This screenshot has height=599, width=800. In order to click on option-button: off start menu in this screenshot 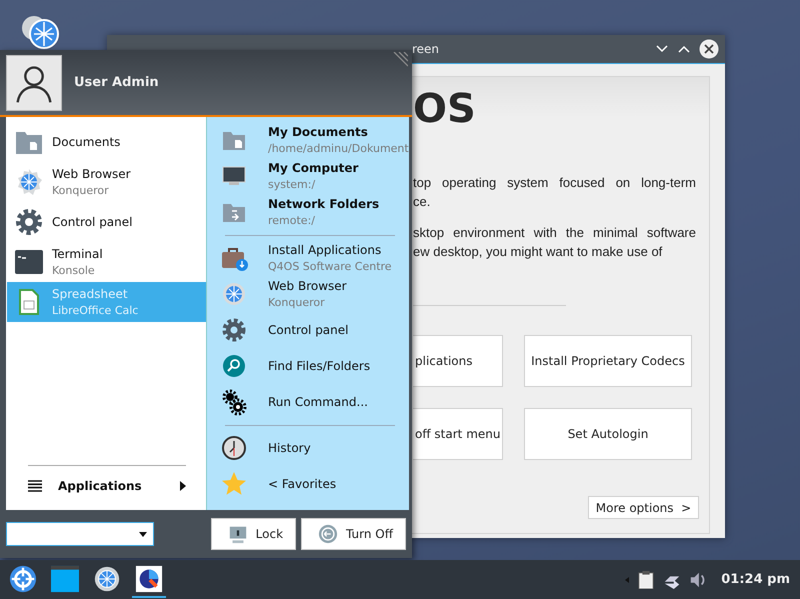, I will do `click(458, 434)`.